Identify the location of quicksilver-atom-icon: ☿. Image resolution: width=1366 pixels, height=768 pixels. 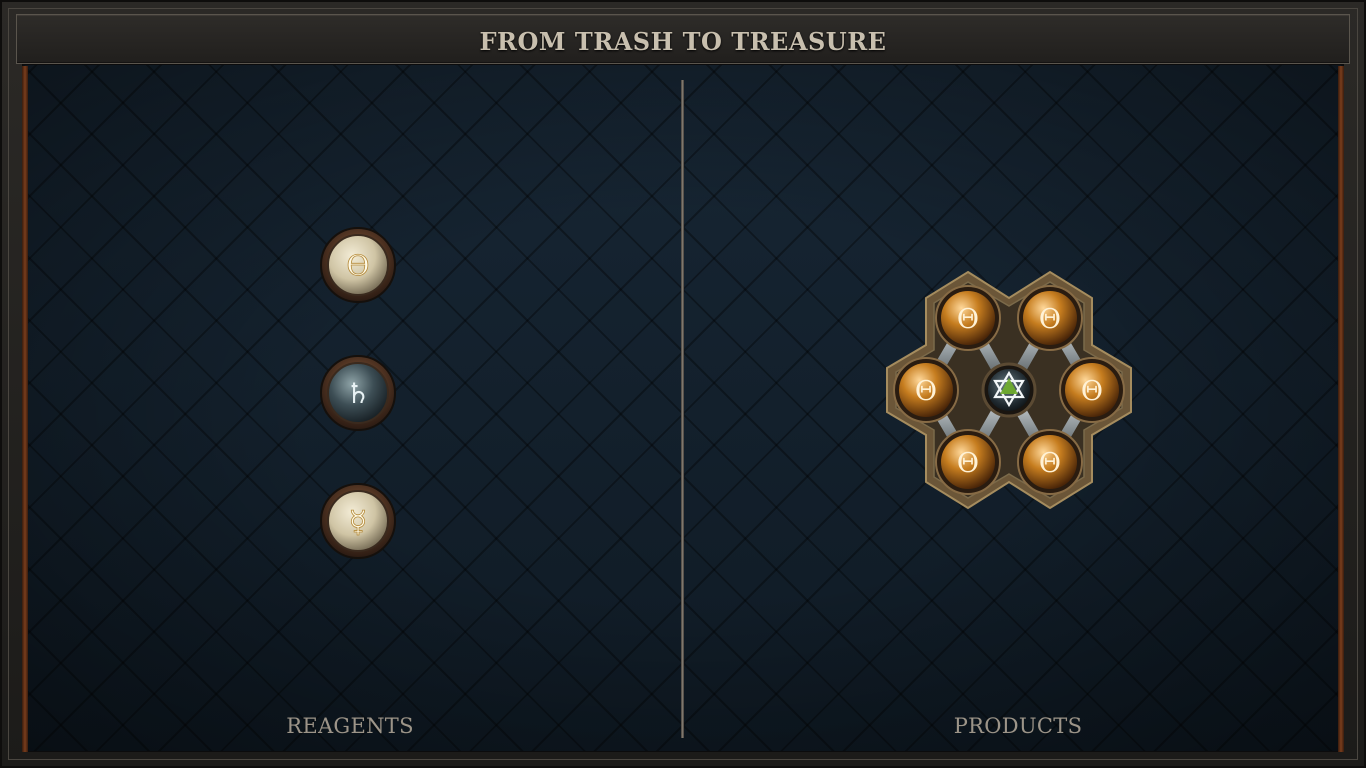
(358, 521).